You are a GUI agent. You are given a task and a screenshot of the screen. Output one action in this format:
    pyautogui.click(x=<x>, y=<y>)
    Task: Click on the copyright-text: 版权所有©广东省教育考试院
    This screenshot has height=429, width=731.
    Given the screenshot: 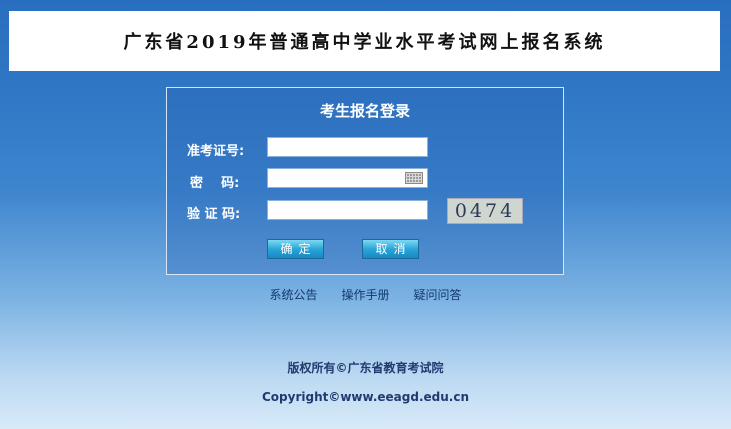 What is the action you would take?
    pyautogui.click(x=365, y=368)
    